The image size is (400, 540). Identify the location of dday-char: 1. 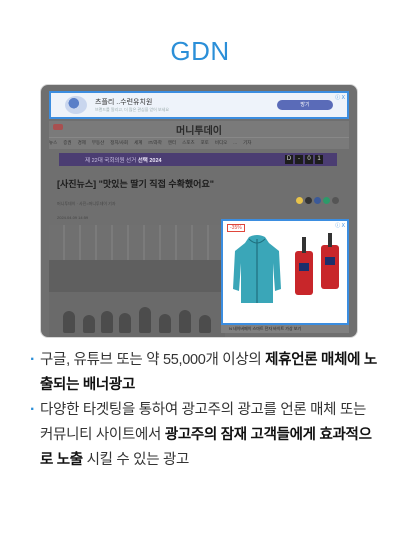
(319, 159).